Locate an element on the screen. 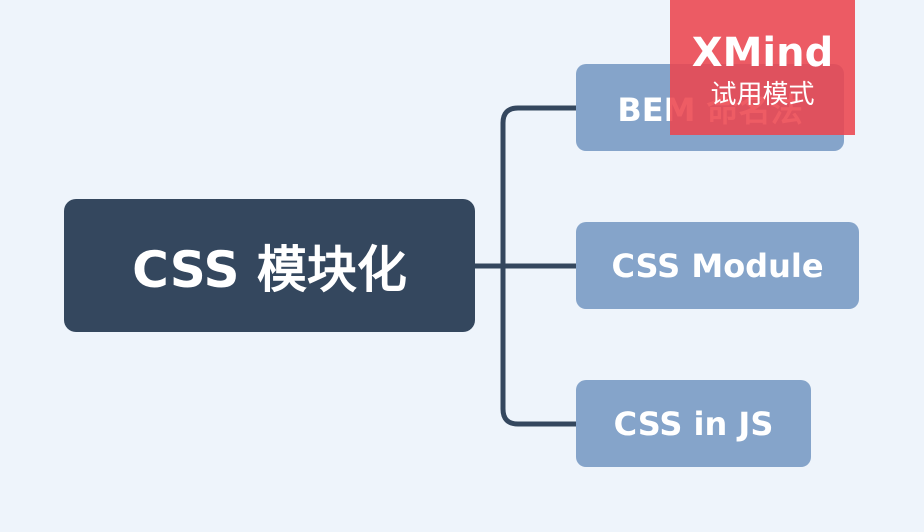 The image size is (924, 532). subtopic-css-module: CSS Module is located at coordinates (717, 265).